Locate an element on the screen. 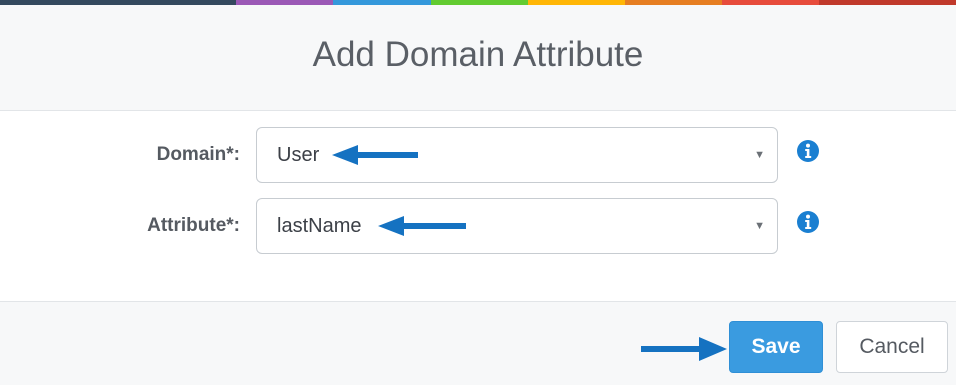 The image size is (956, 385). attribute-select: lastName ▼ is located at coordinates (517, 226).